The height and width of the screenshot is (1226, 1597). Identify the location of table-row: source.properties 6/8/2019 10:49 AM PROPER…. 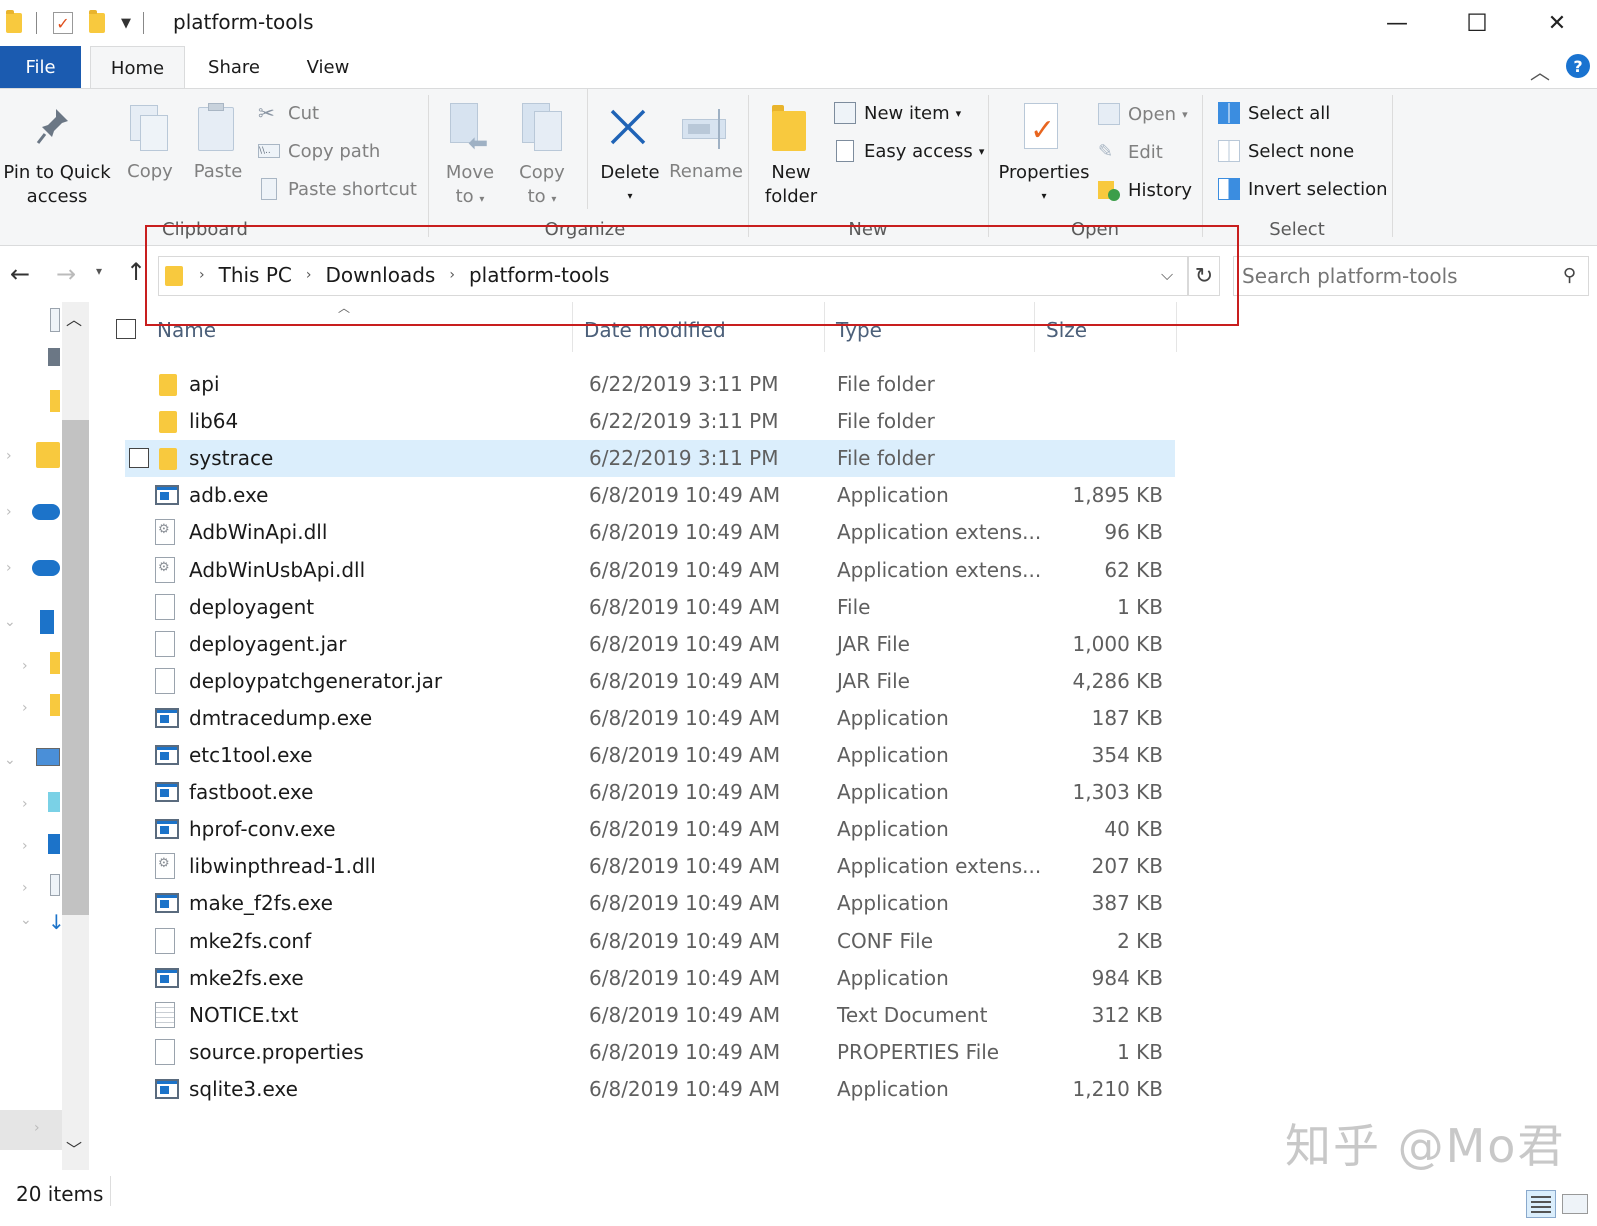
(650, 1052).